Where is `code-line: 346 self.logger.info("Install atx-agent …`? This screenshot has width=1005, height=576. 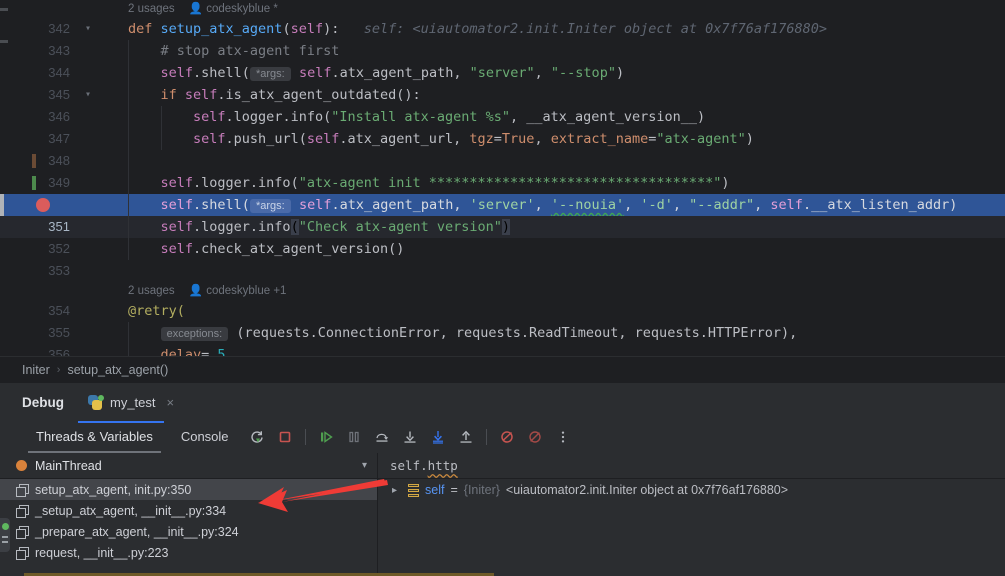 code-line: 346 self.logger.info("Install atx-agent … is located at coordinates (502, 117).